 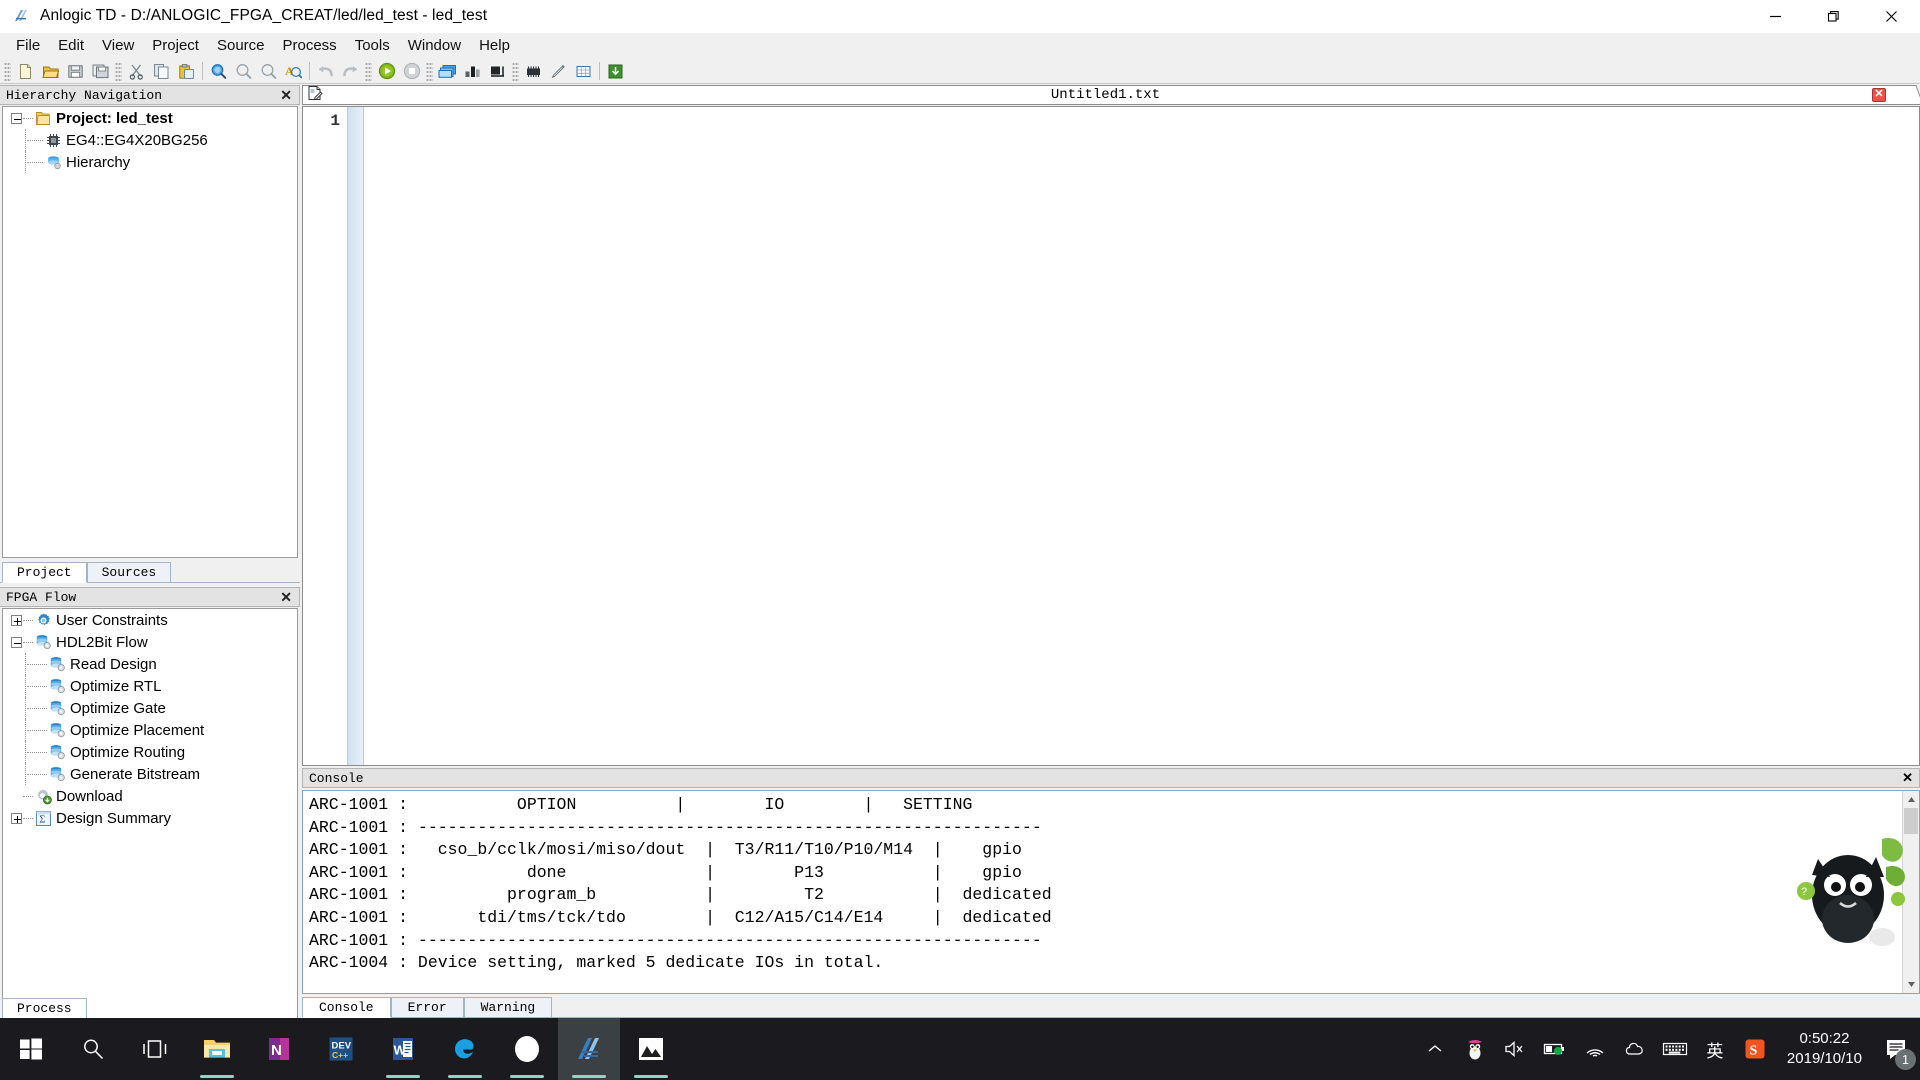 What do you see at coordinates (1910, 892) in the screenshot?
I see `console-scrollbar` at bounding box center [1910, 892].